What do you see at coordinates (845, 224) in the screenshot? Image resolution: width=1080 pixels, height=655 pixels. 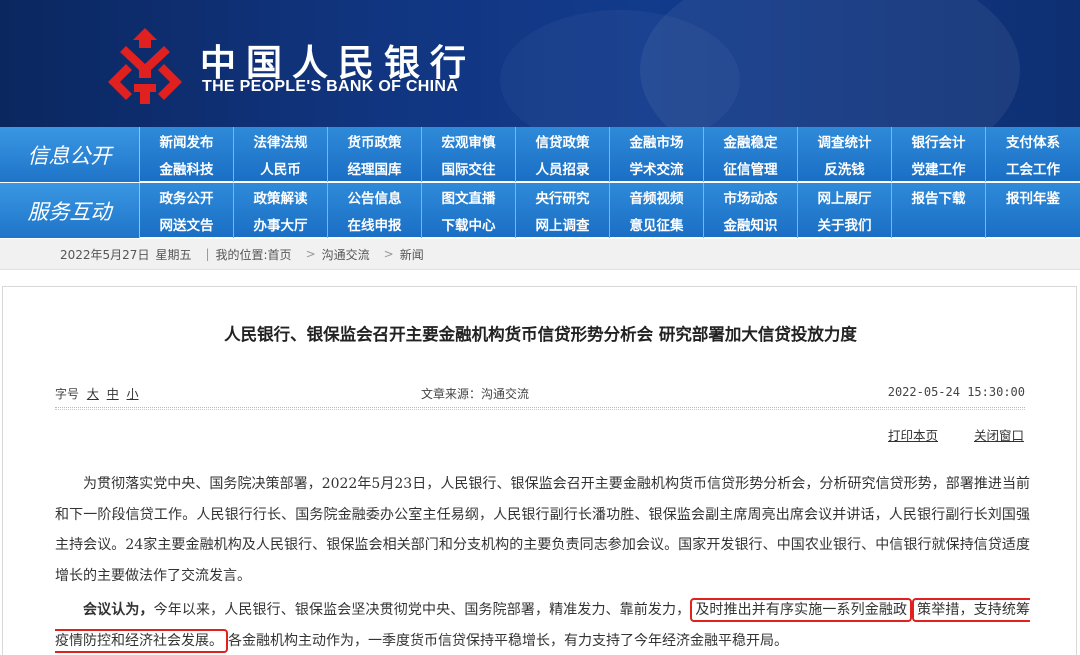 I see `nav-item: 关于我们` at bounding box center [845, 224].